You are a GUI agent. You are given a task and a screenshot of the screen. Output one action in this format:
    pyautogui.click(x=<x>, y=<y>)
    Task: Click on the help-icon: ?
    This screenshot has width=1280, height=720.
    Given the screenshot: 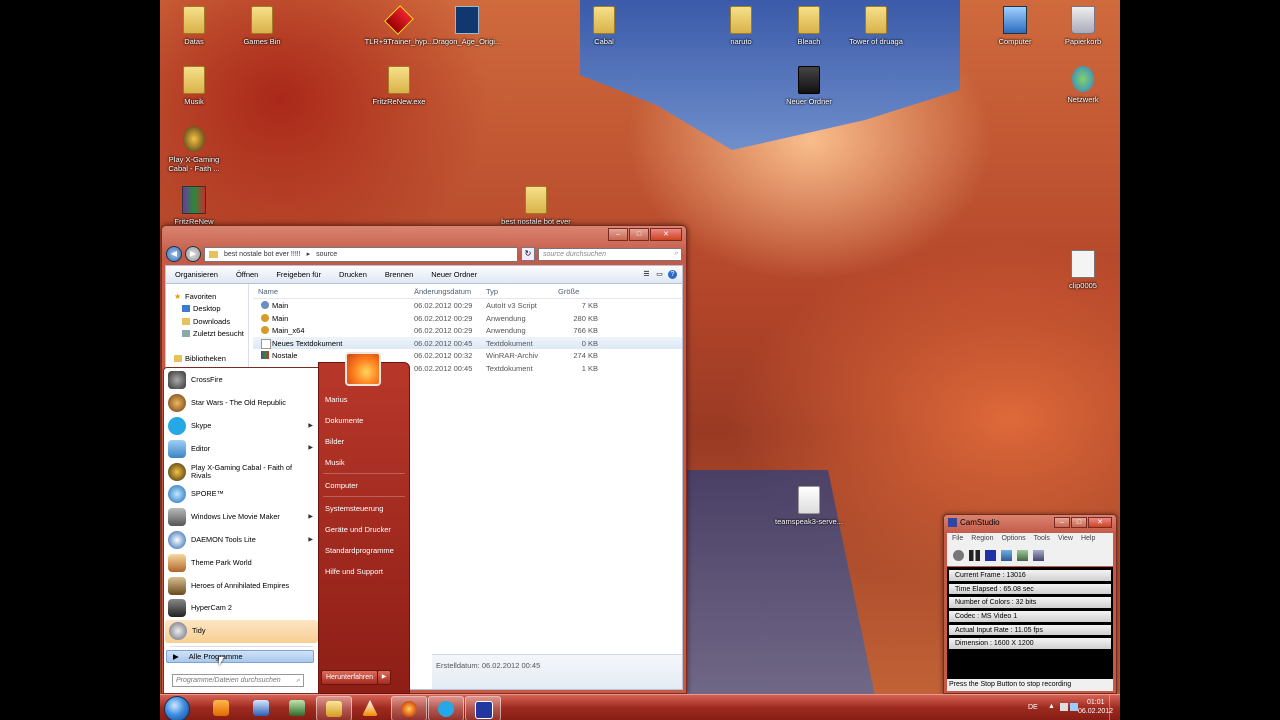 What is the action you would take?
    pyautogui.click(x=672, y=274)
    